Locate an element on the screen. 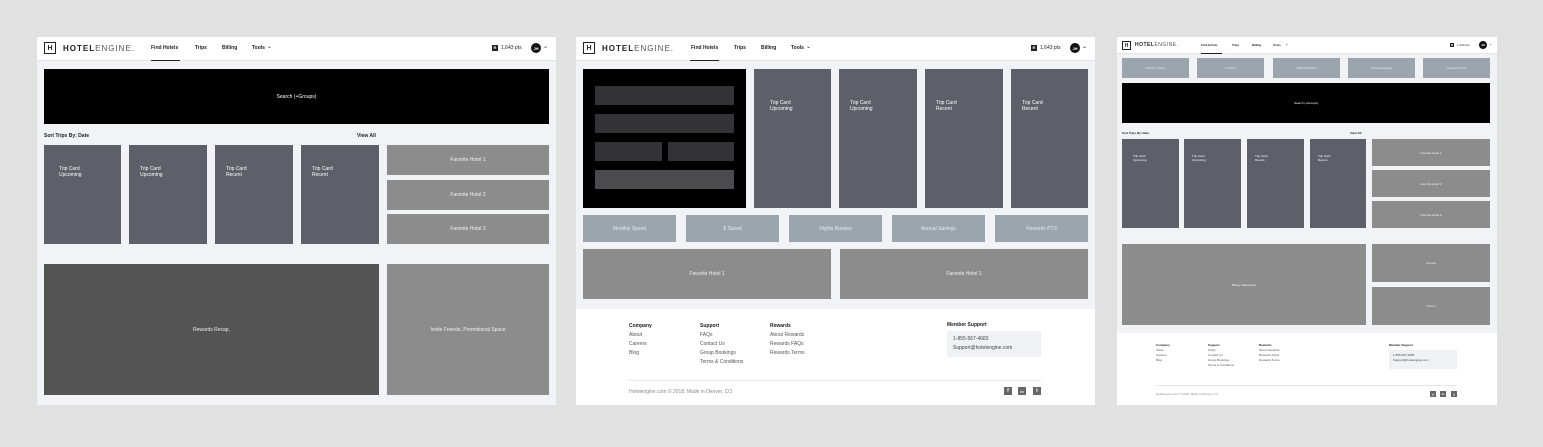  footer-link: FAQs is located at coordinates (721, 335).